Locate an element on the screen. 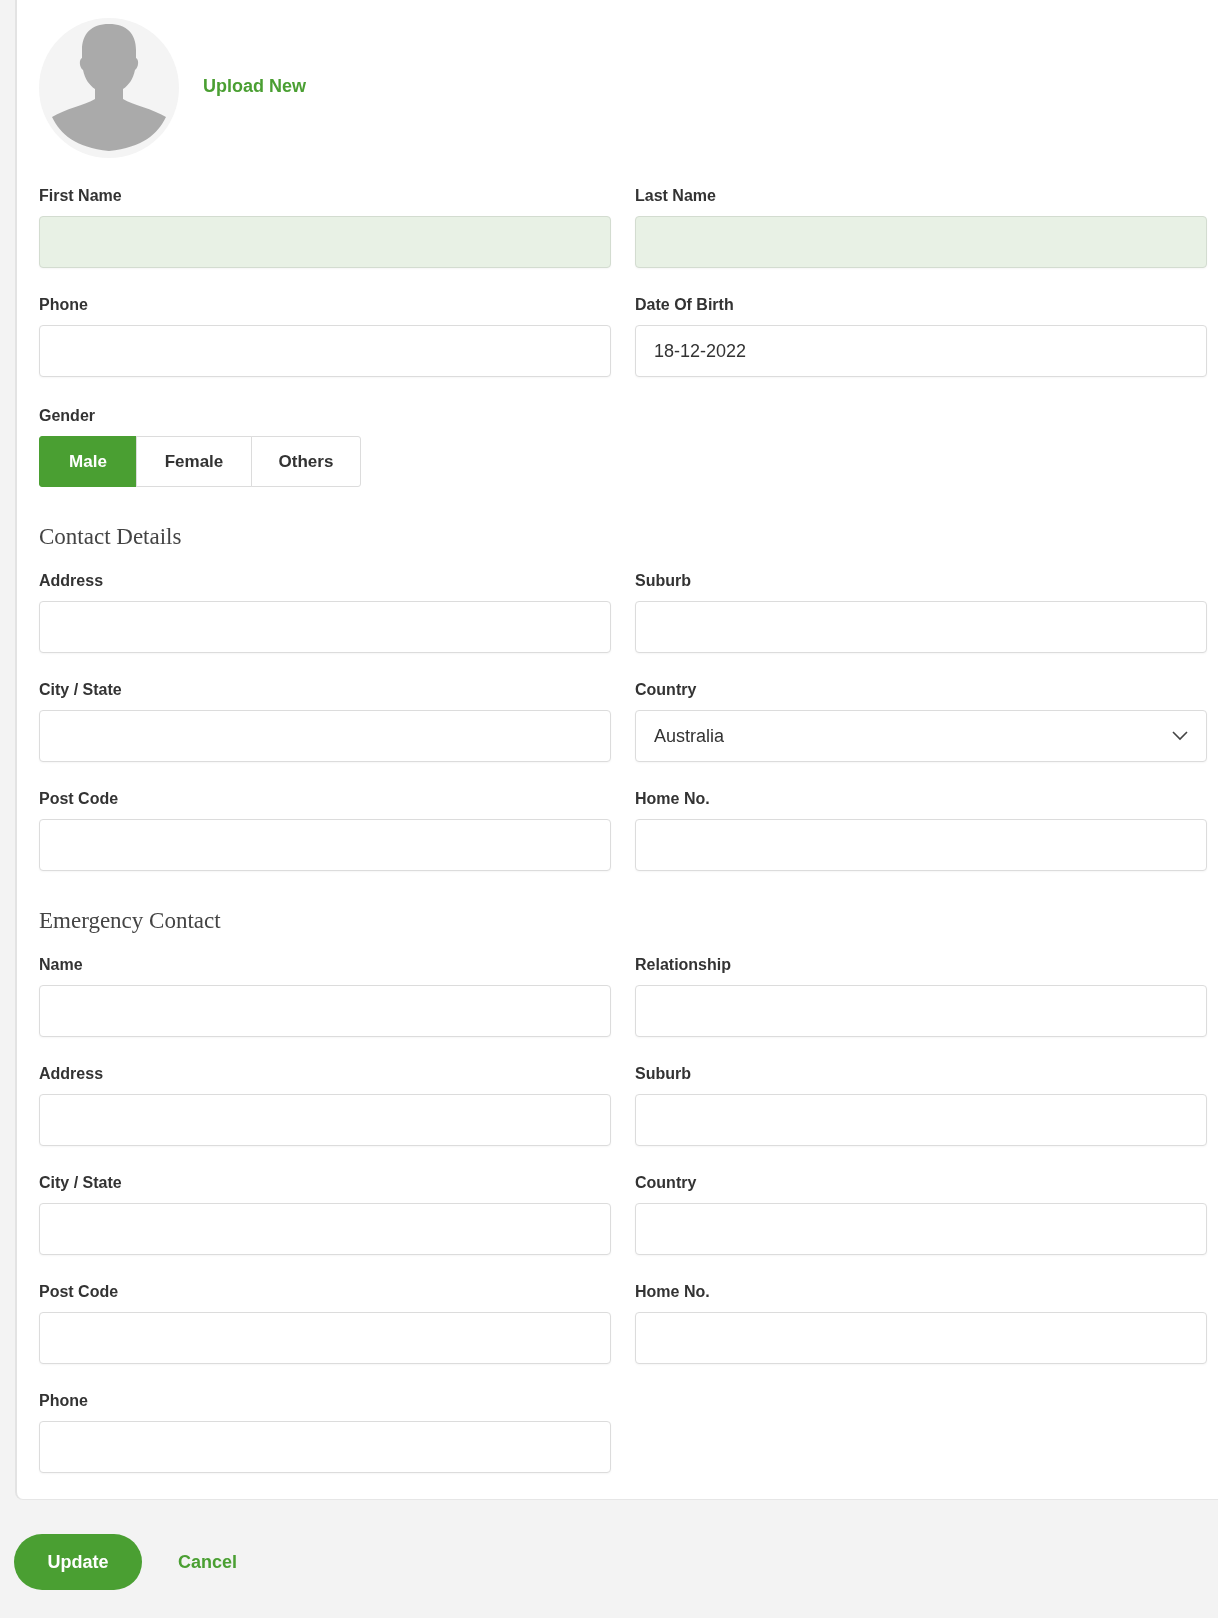 This screenshot has height=1618, width=1218. field-label: First Name is located at coordinates (81, 196).